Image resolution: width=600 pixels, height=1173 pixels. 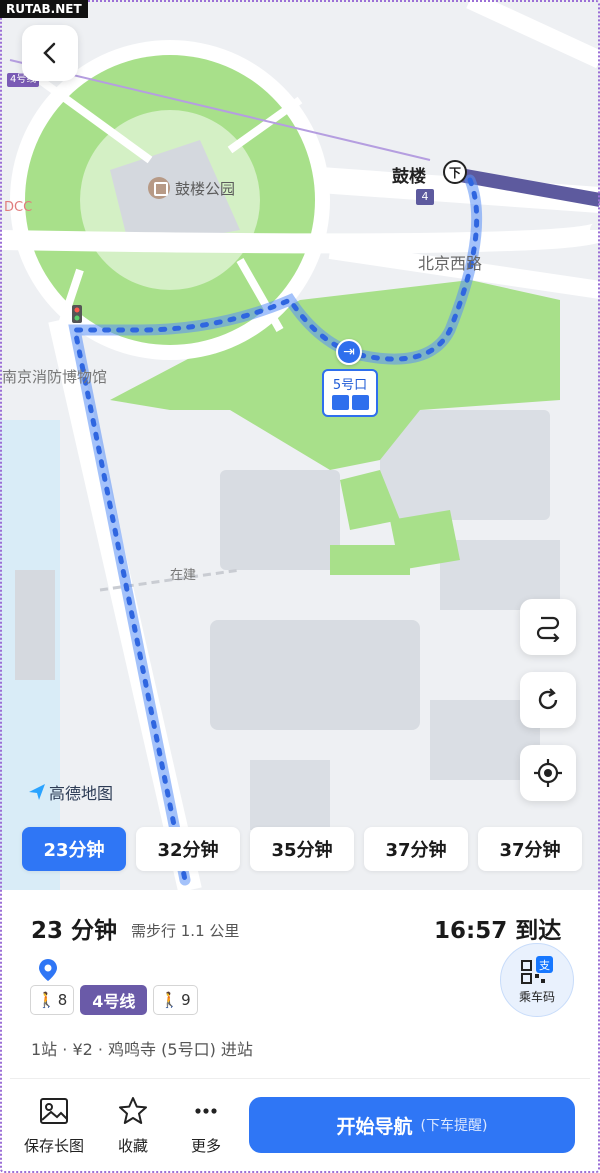 I want to click on favorite-button: 收藏, so click(x=133, y=1125).